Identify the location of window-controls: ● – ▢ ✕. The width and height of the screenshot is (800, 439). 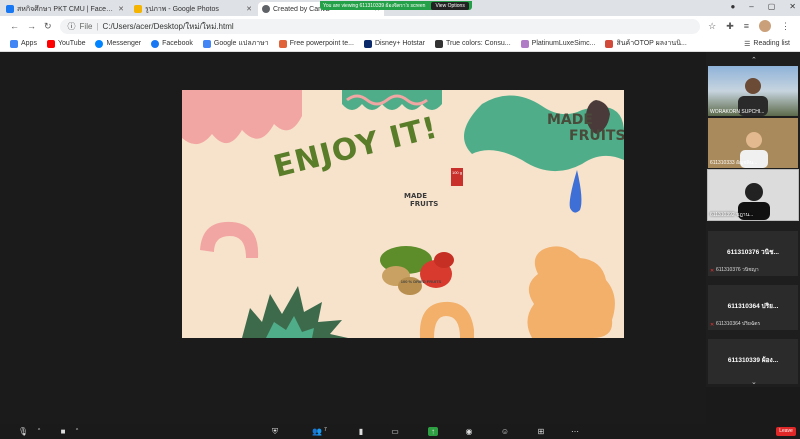
(763, 6).